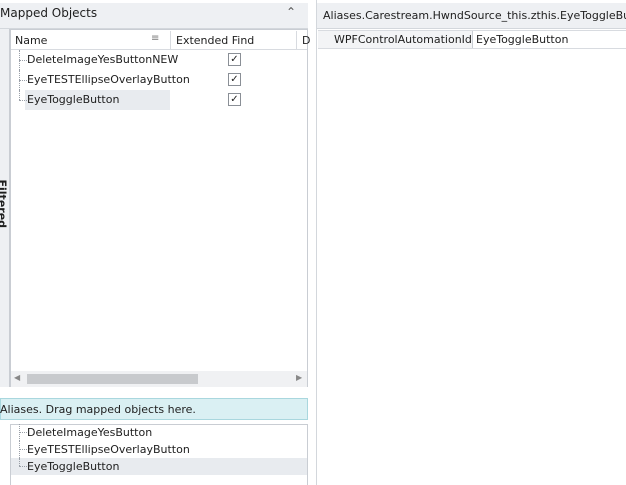  I want to click on column-header-extended-find: Extended Find, so click(215, 40).